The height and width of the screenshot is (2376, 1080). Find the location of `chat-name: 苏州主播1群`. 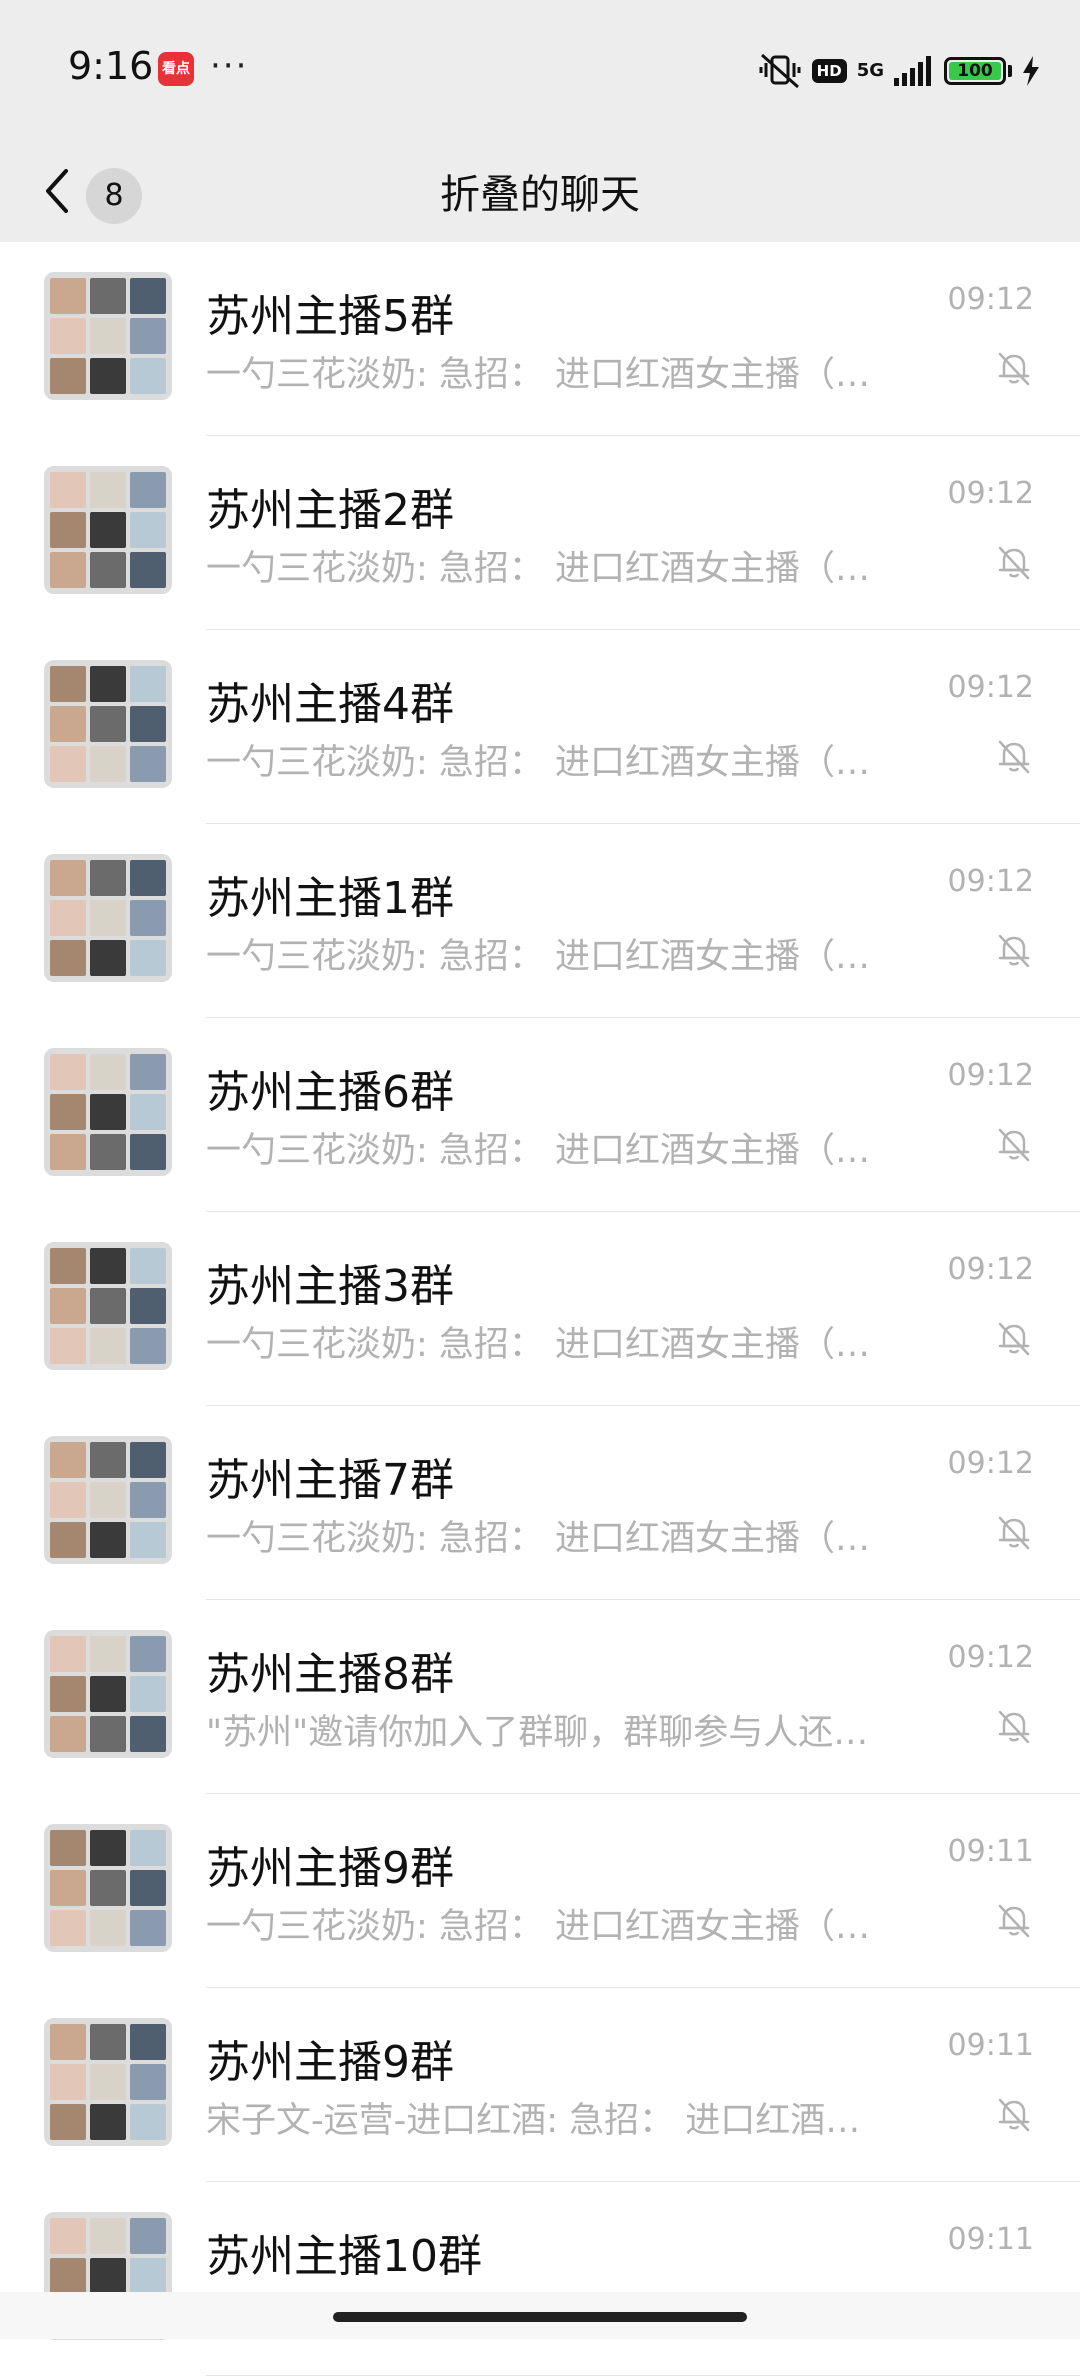

chat-name: 苏州主播1群 is located at coordinates (330, 898).